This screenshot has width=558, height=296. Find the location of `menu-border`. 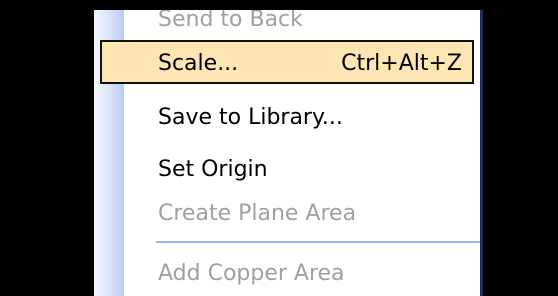

menu-border is located at coordinates (481, 153).